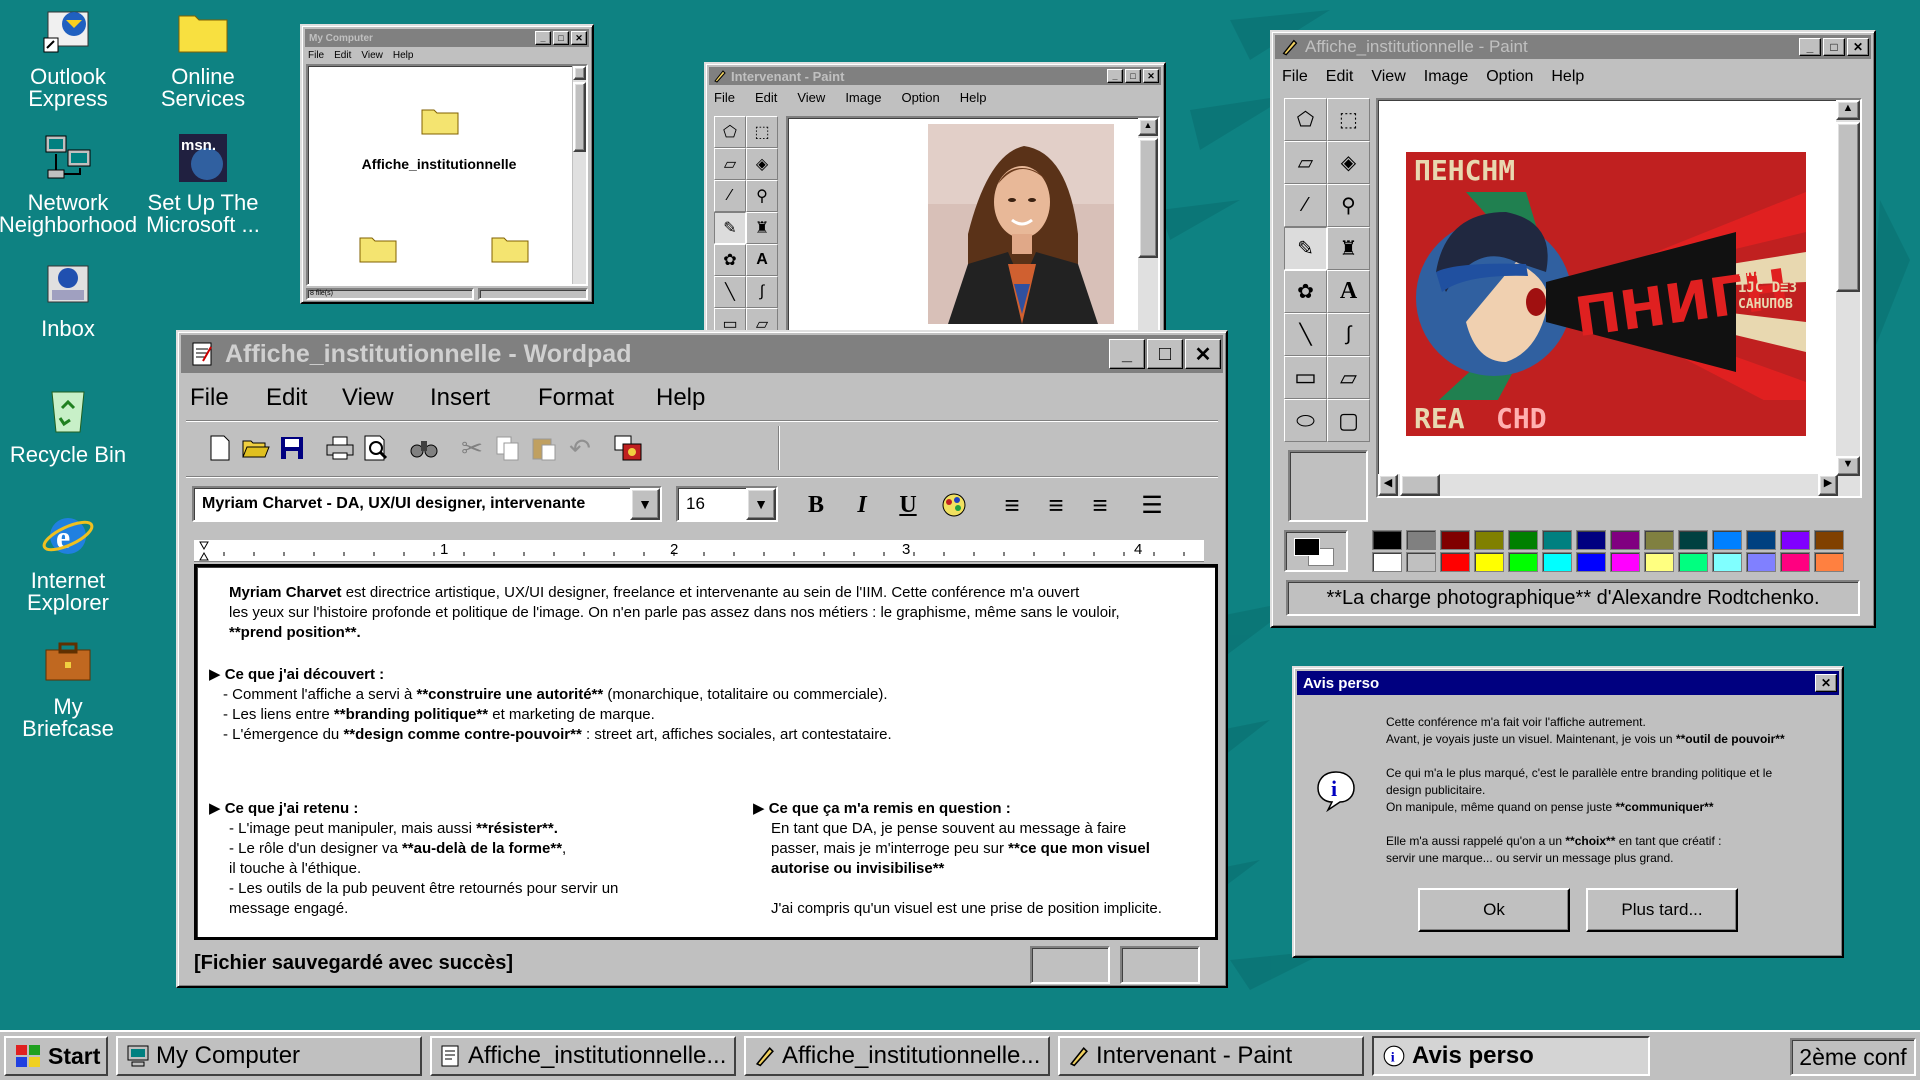  What do you see at coordinates (440, 120) in the screenshot?
I see `folder-icon` at bounding box center [440, 120].